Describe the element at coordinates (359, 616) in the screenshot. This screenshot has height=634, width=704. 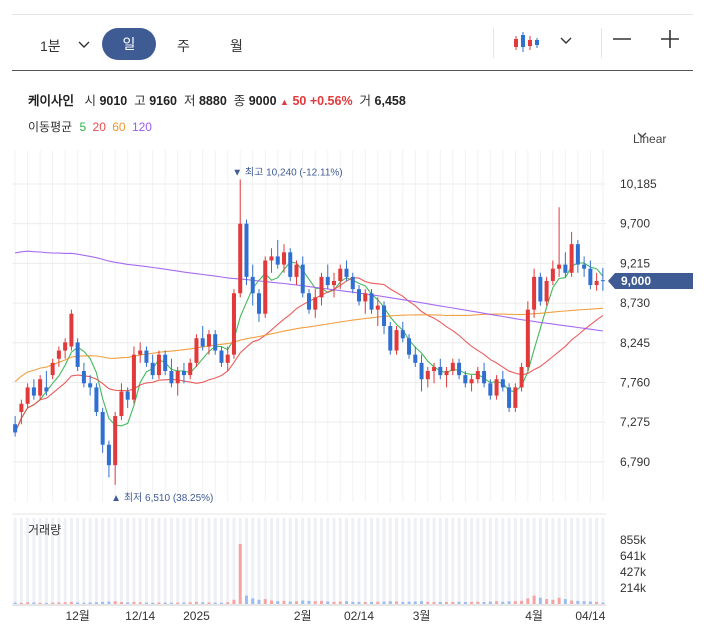
I see `x-tick-label: 02/14` at that location.